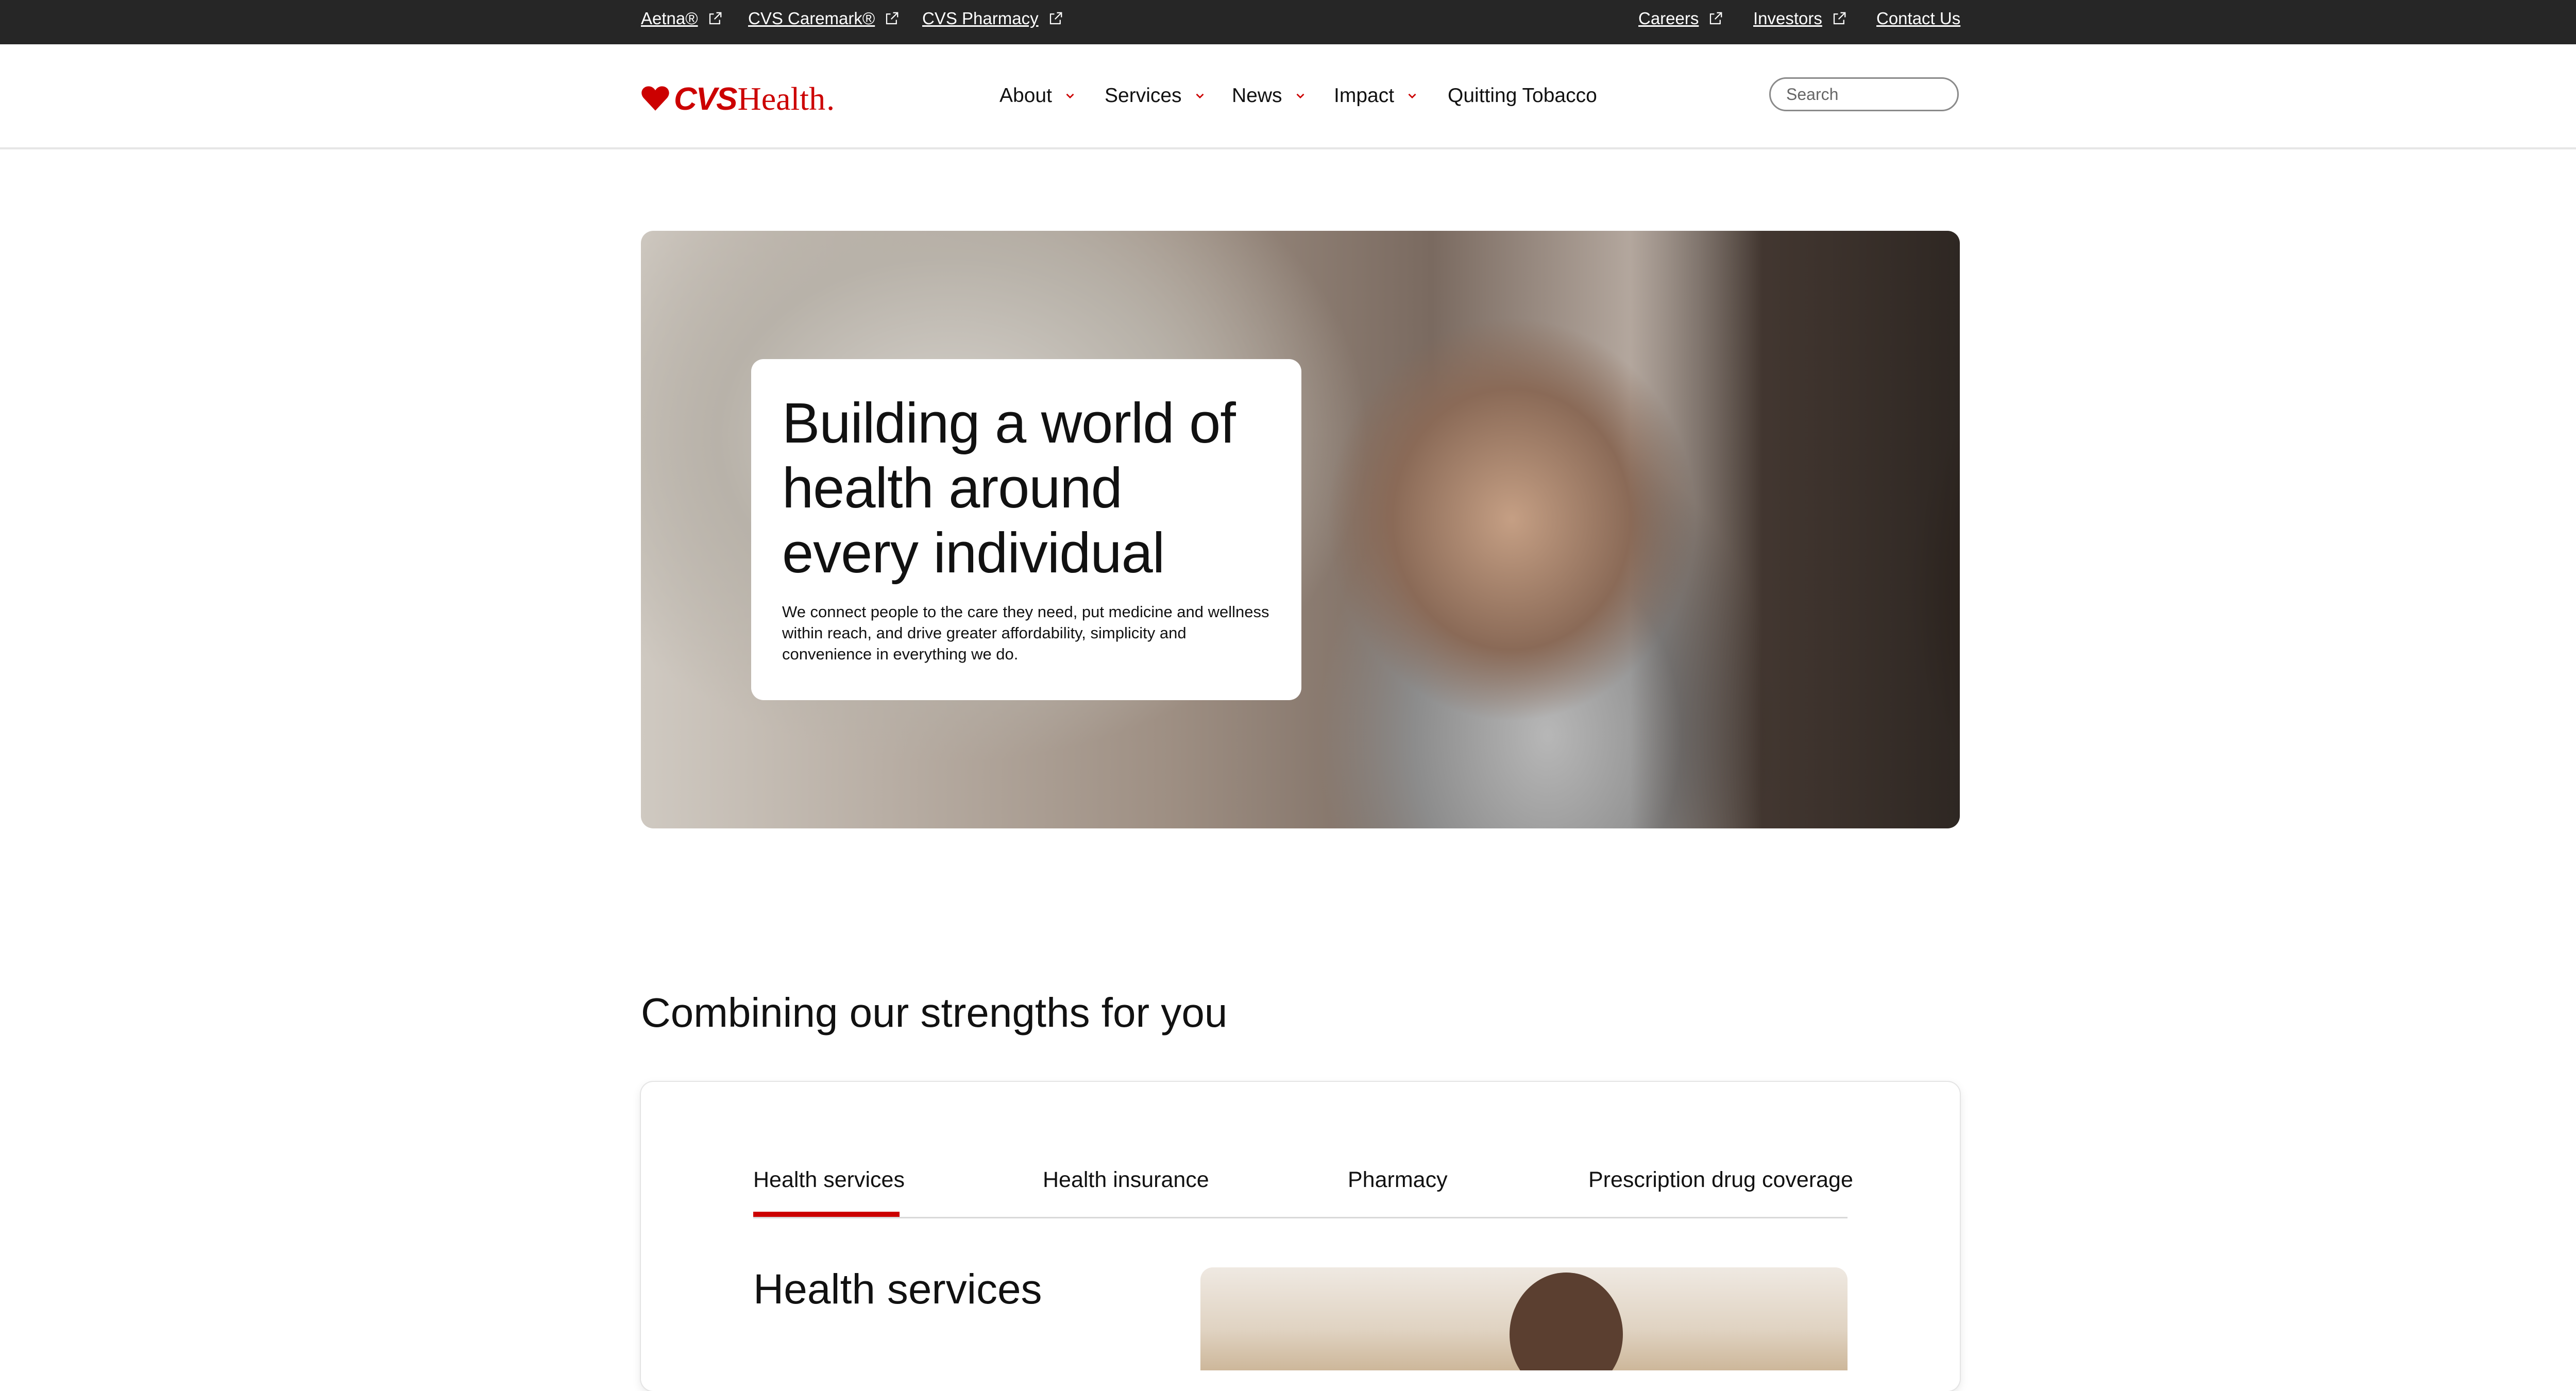  What do you see at coordinates (830, 98) in the screenshot?
I see `logo-text-suffix: .` at bounding box center [830, 98].